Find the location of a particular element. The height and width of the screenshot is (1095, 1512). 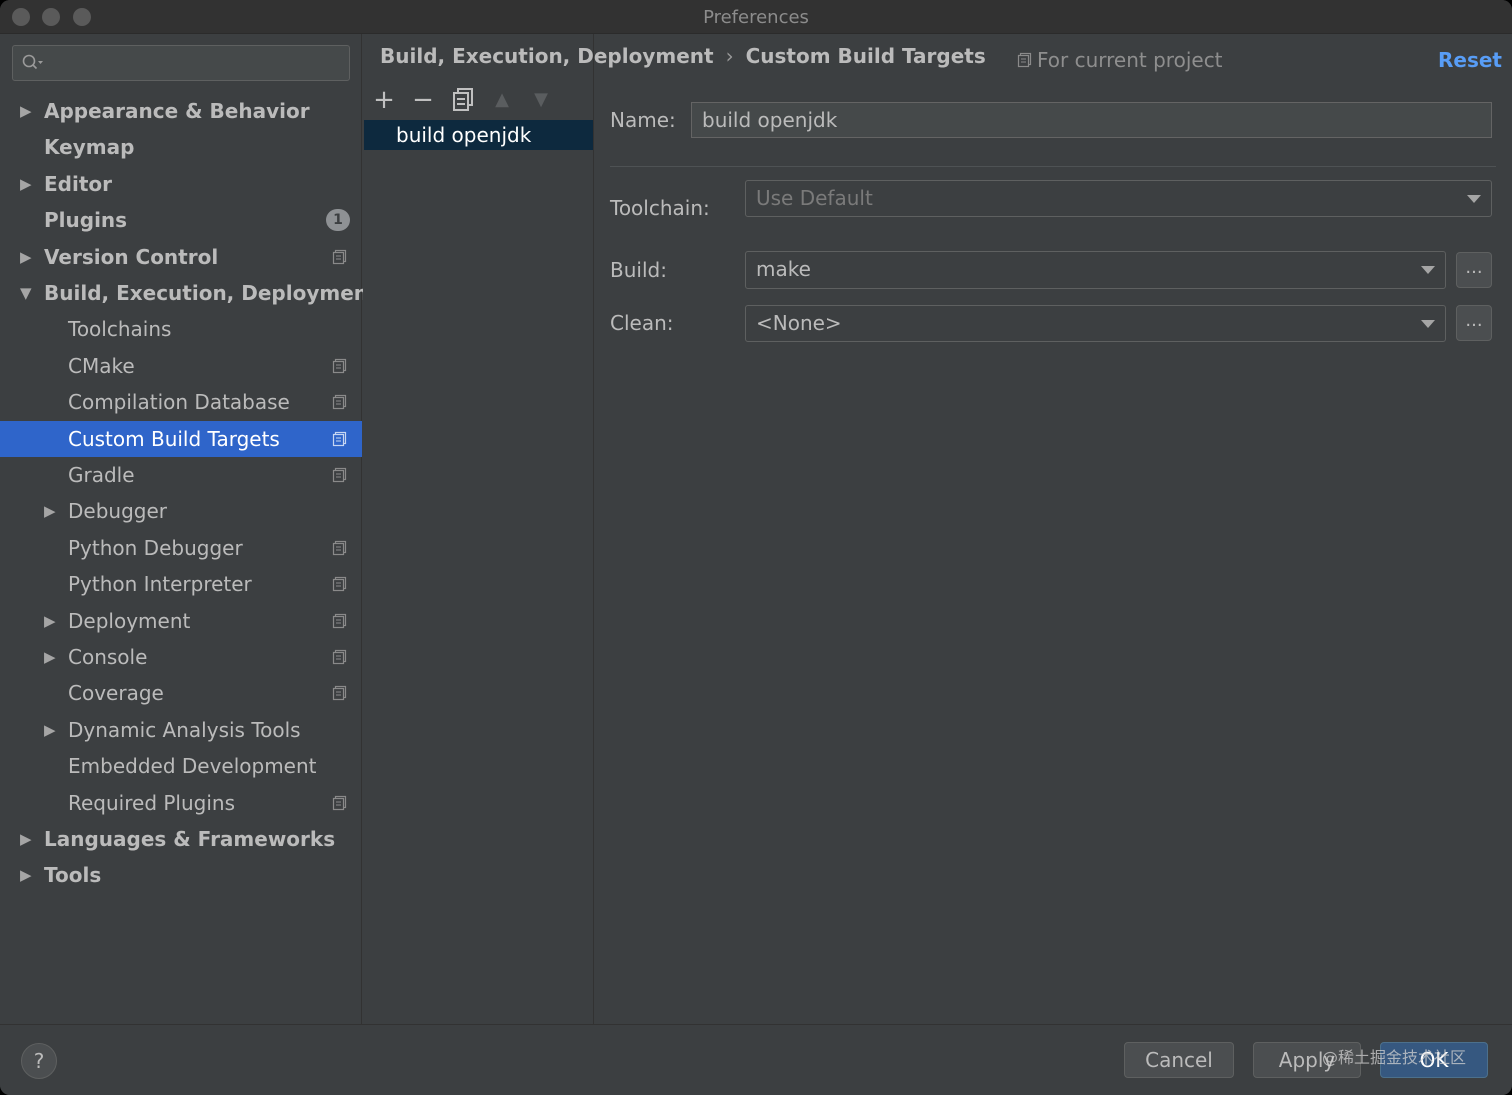

watermark-text: @稀土掘金技术社区 is located at coordinates (1394, 1057).